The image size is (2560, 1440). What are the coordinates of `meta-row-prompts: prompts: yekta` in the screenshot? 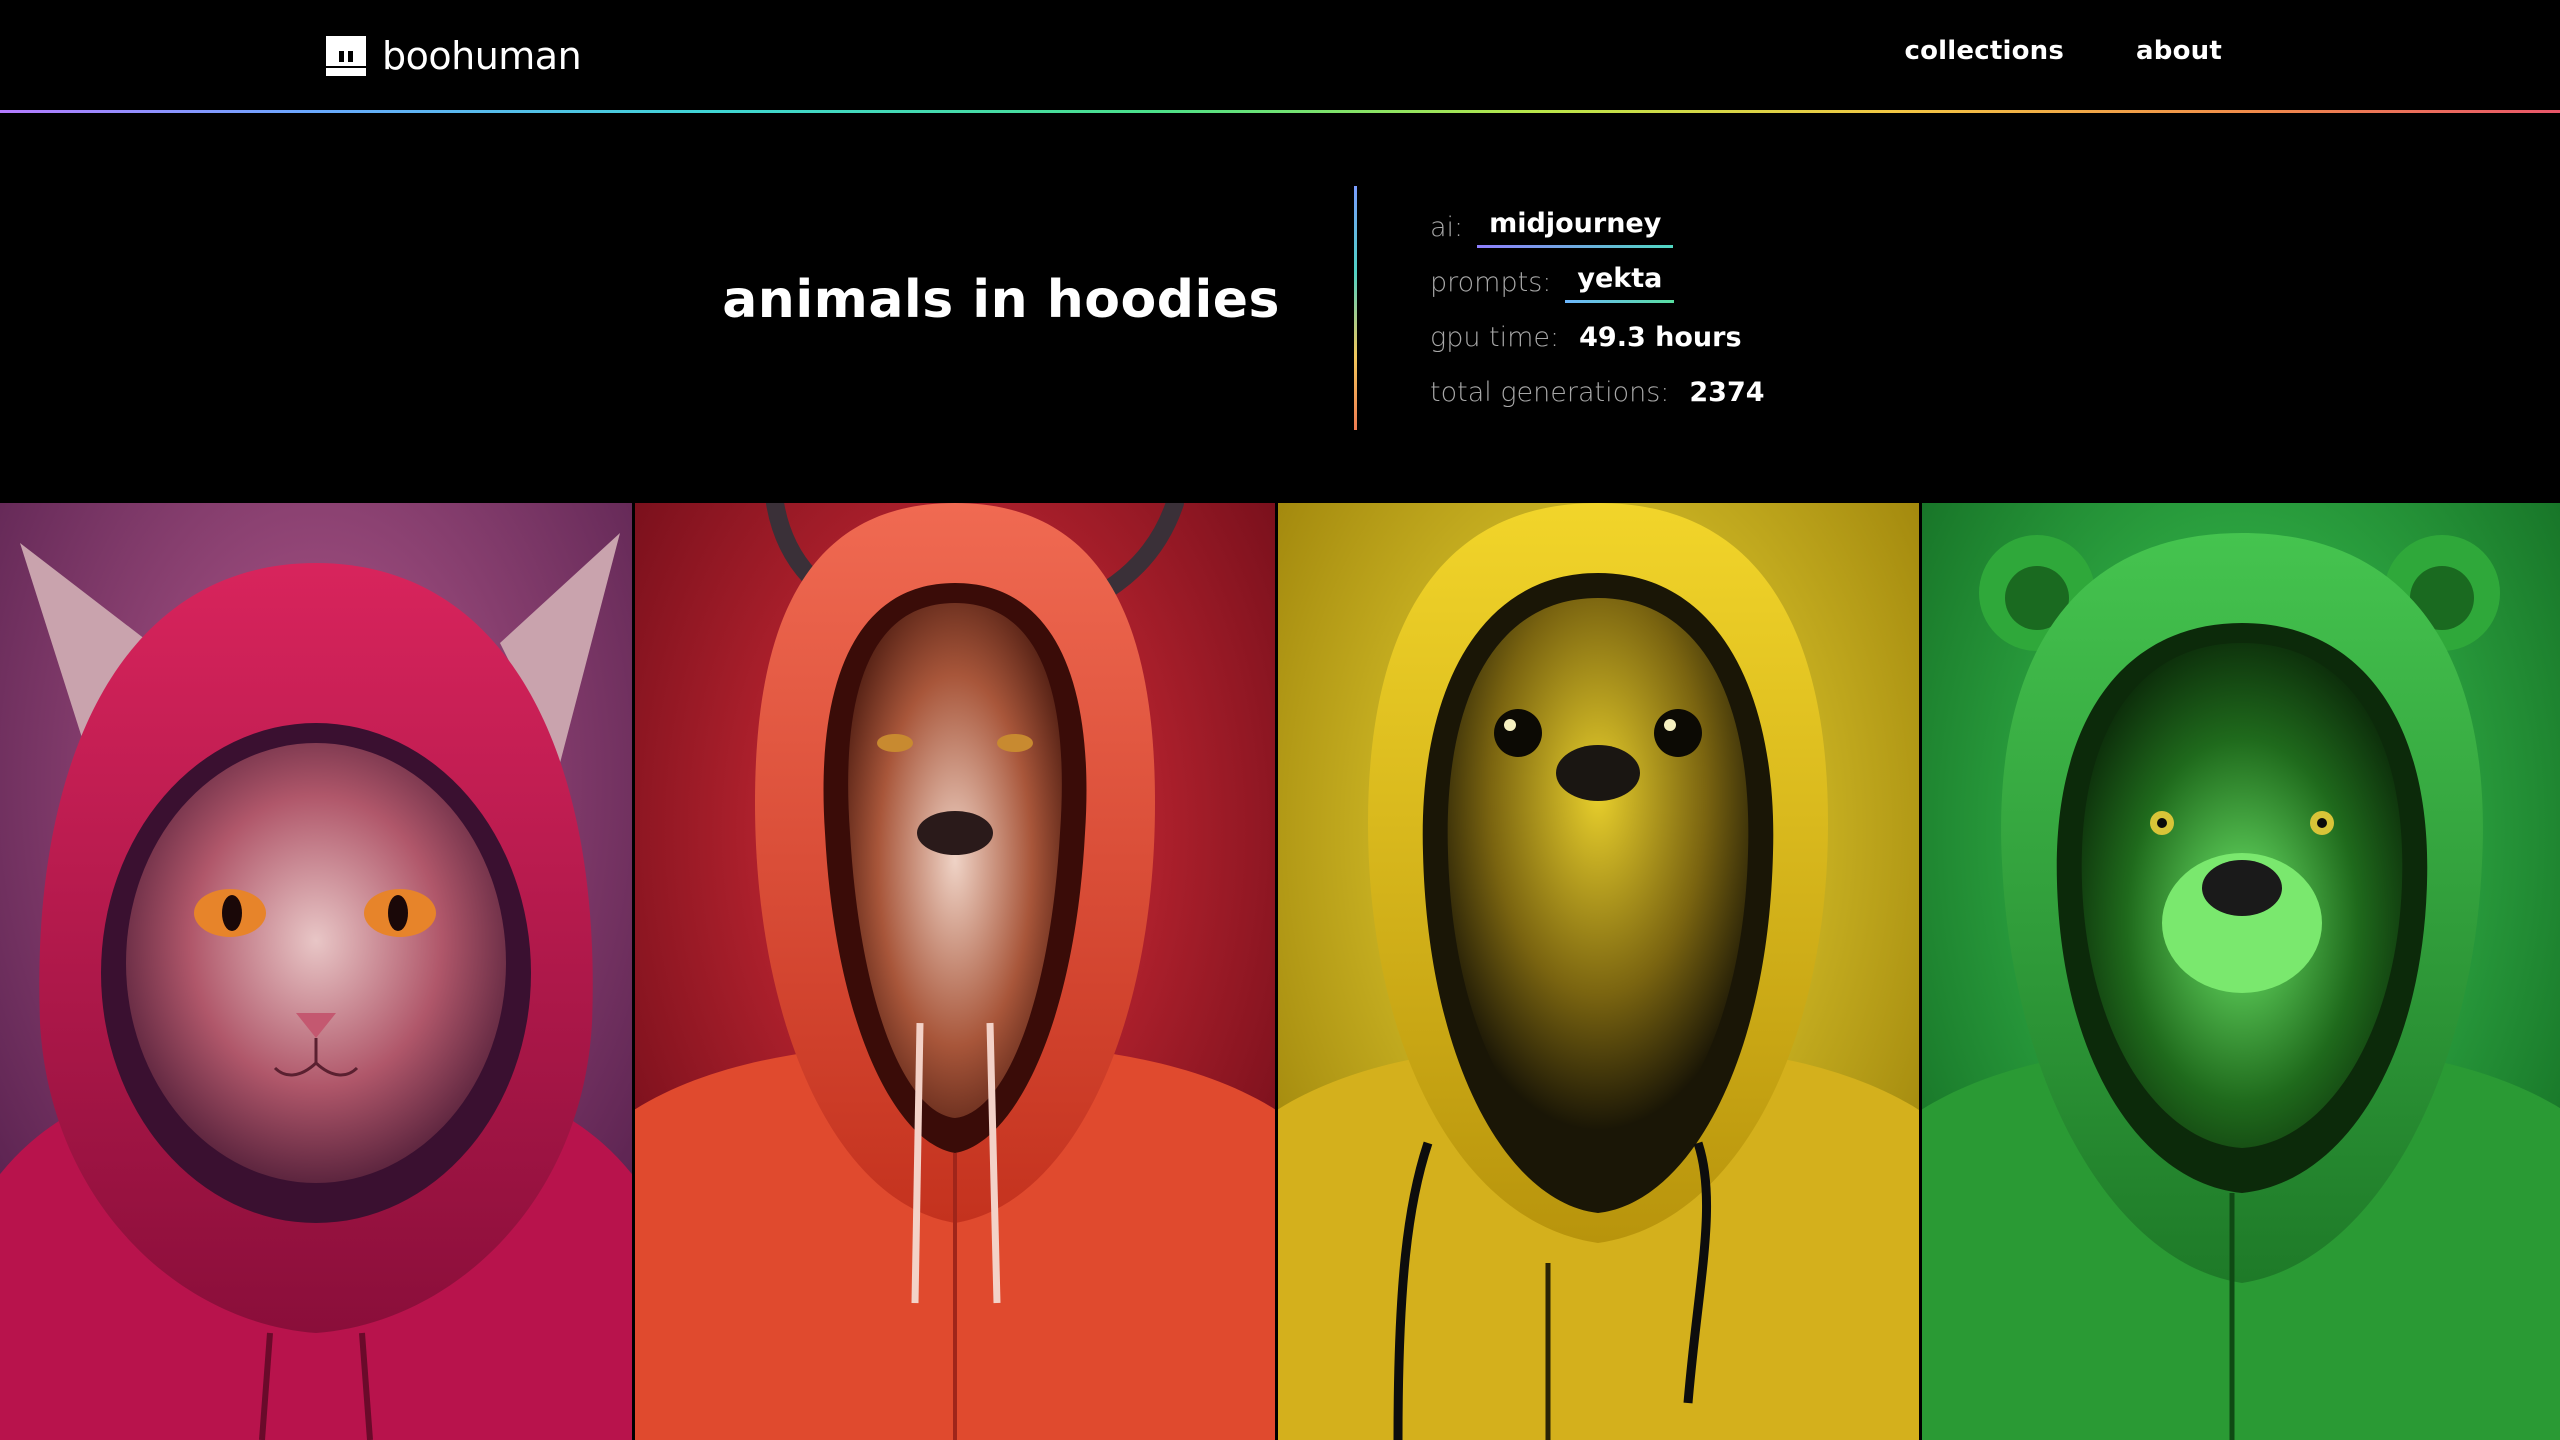 It's located at (1597, 282).